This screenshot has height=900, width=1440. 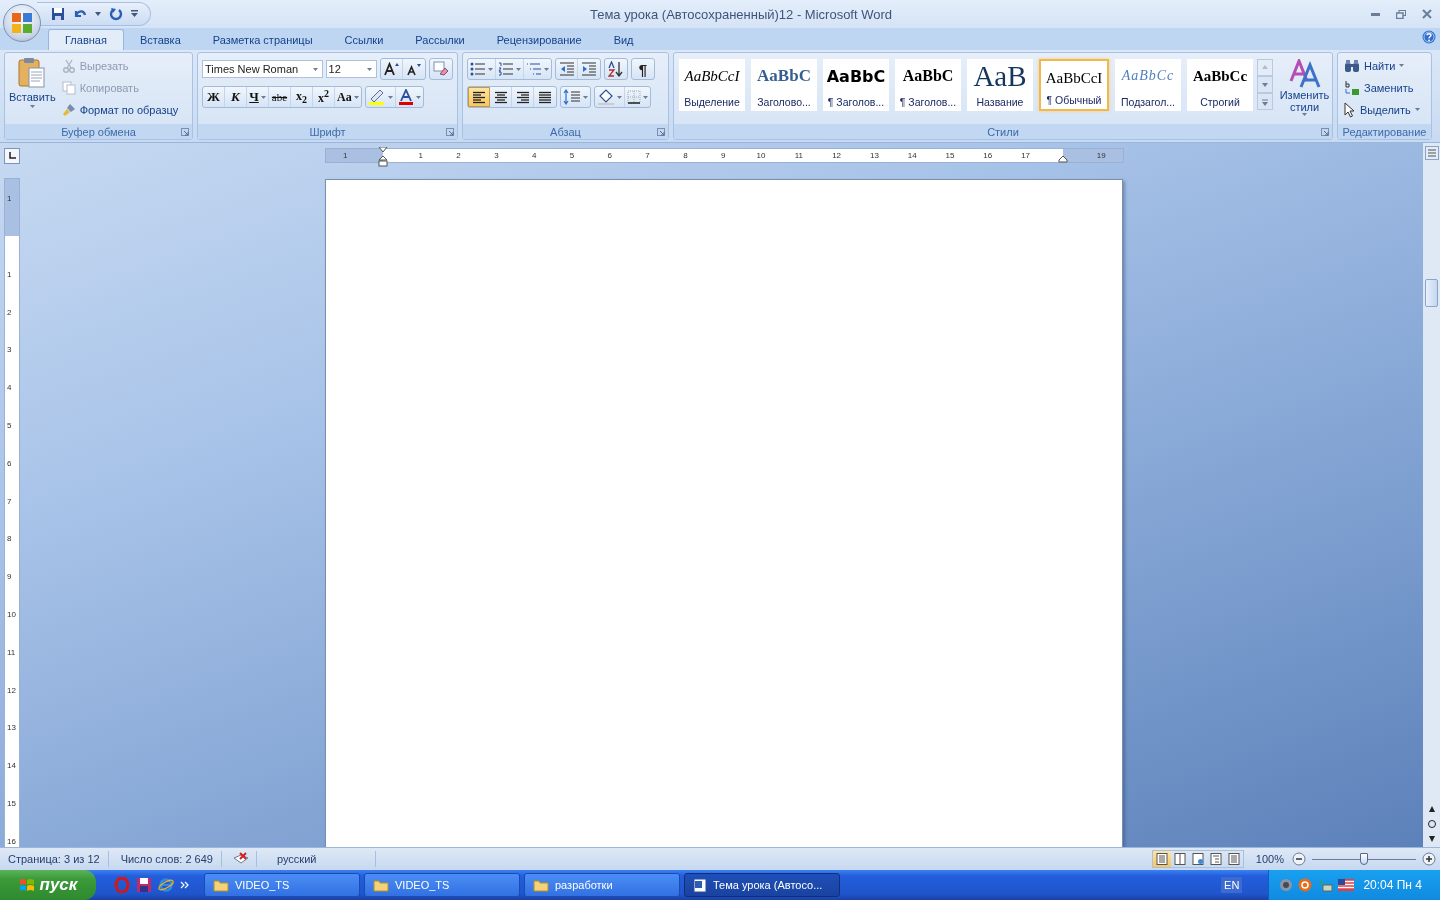 I want to click on chevron-icon, so click(x=185, y=885).